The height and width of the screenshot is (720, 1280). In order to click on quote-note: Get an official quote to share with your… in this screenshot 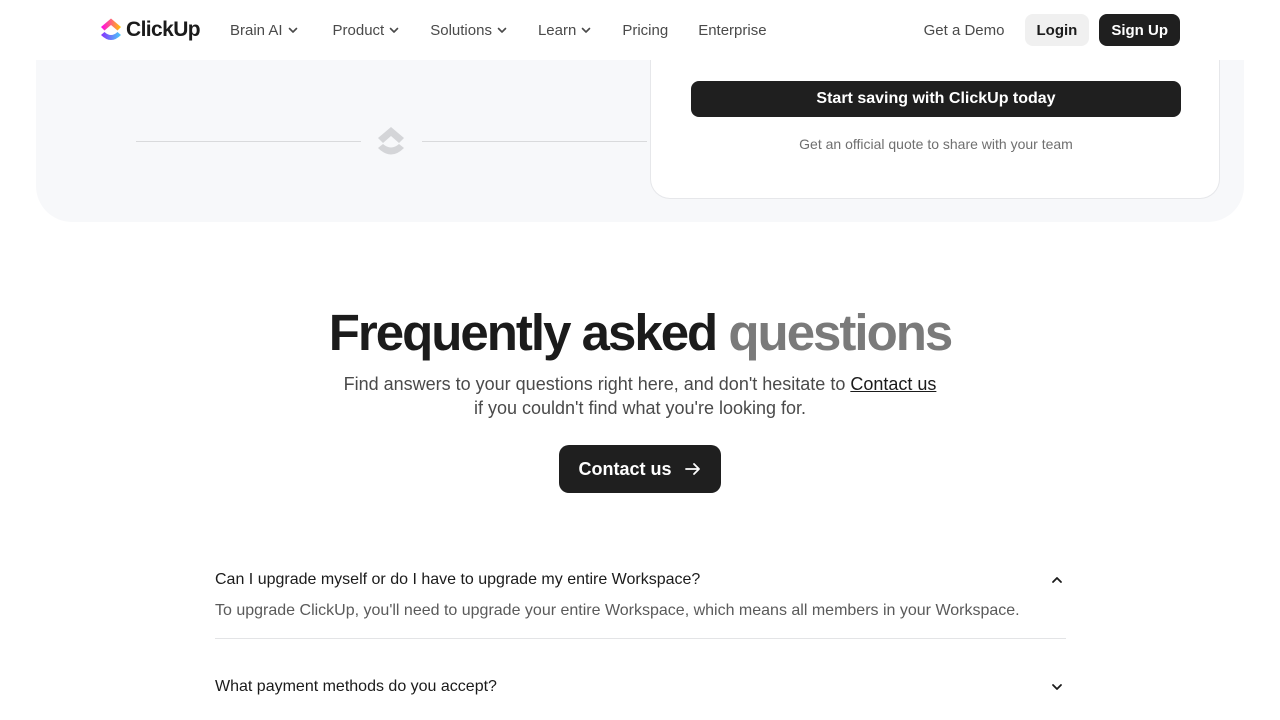, I will do `click(936, 144)`.